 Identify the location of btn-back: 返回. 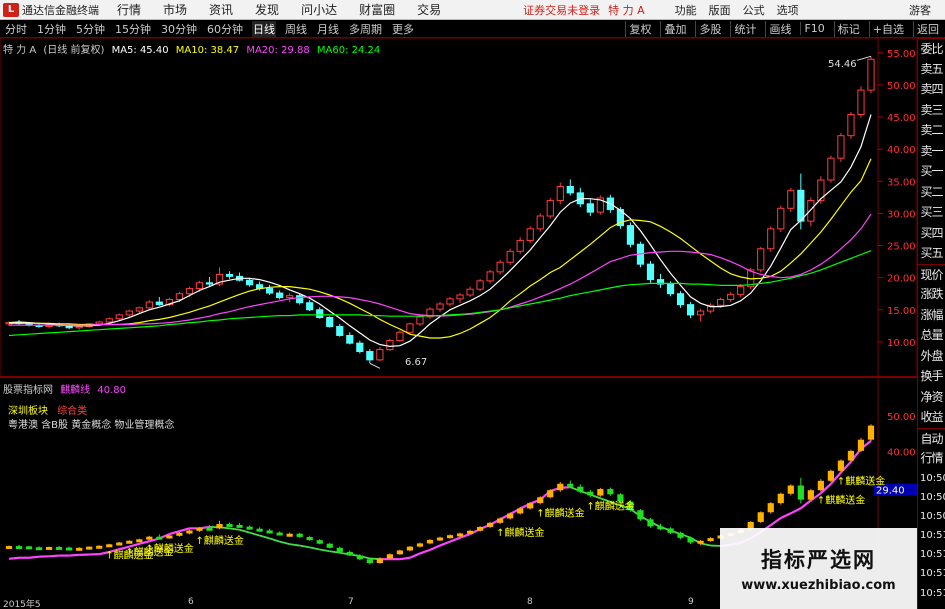
(927, 28).